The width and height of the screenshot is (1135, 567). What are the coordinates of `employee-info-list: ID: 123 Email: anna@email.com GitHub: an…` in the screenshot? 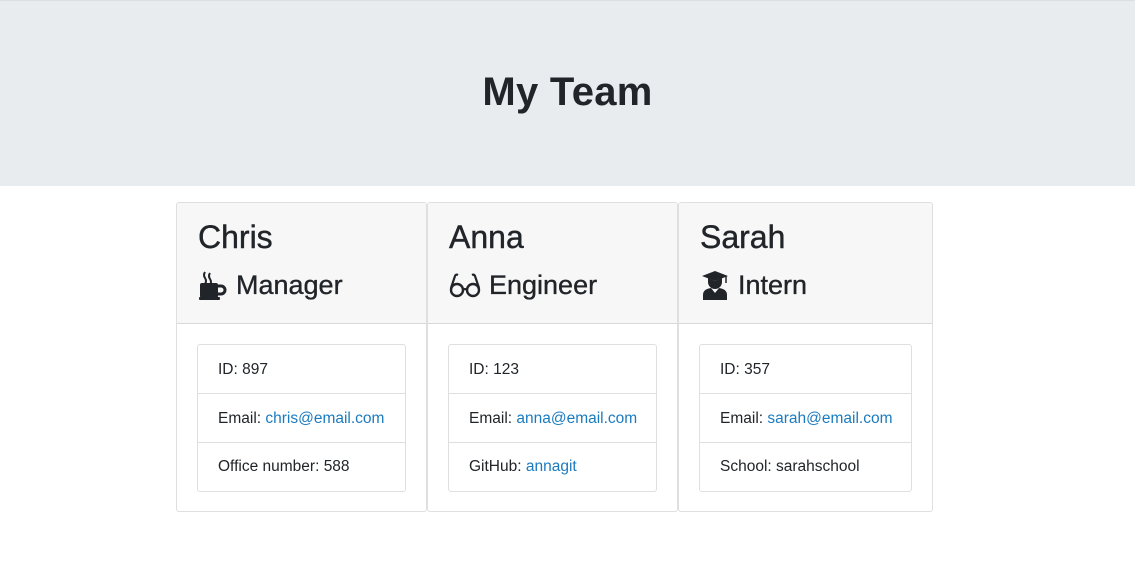 It's located at (552, 418).